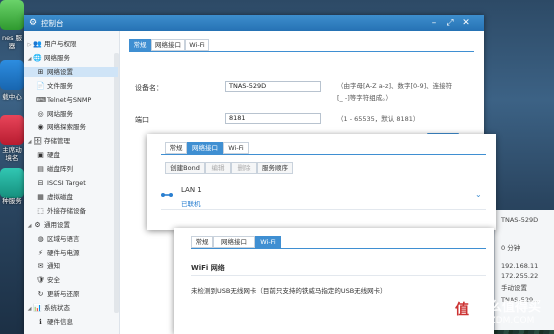 This screenshot has height=334, width=554. Describe the element at coordinates (185, 168) in the screenshot. I see `create-bond-button: 创建Bond` at that location.